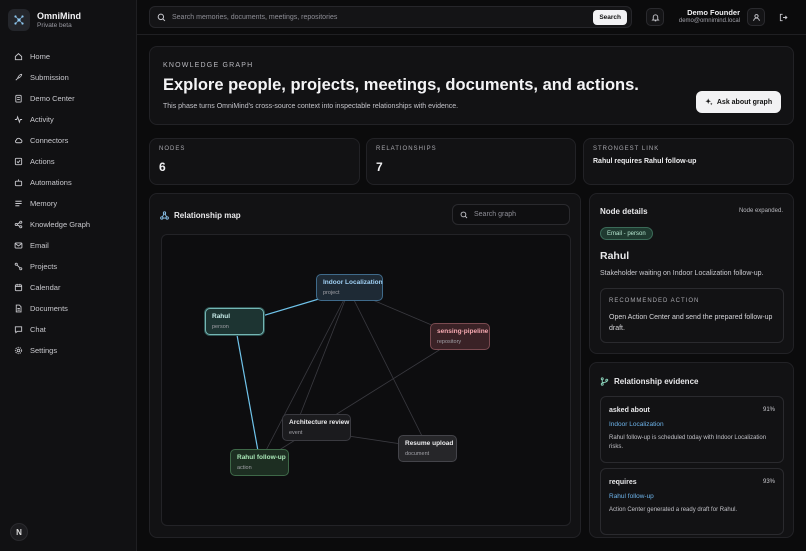 Image resolution: width=806 pixels, height=551 pixels. Describe the element at coordinates (44, 203) in the screenshot. I see `sidebar-item-label: Memory` at that location.